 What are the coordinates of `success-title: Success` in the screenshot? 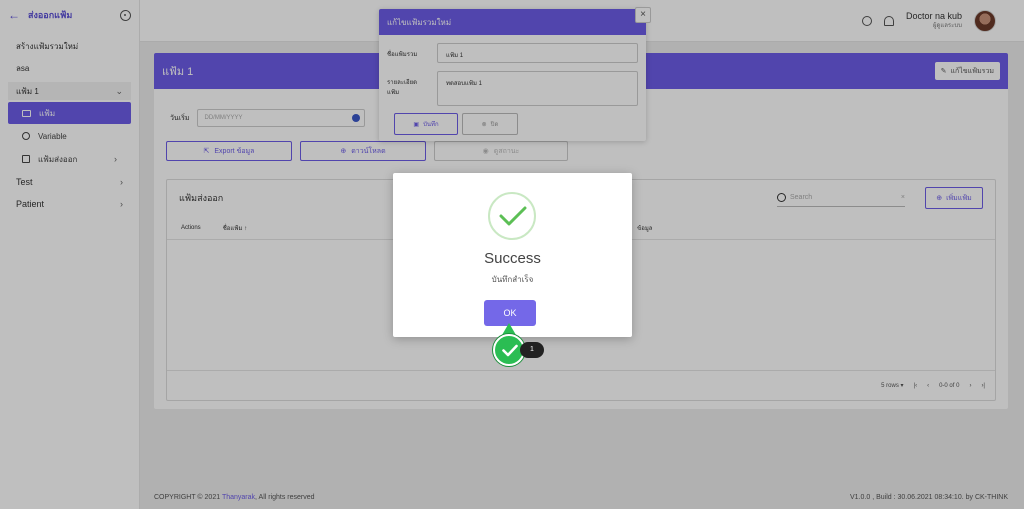 It's located at (512, 258).